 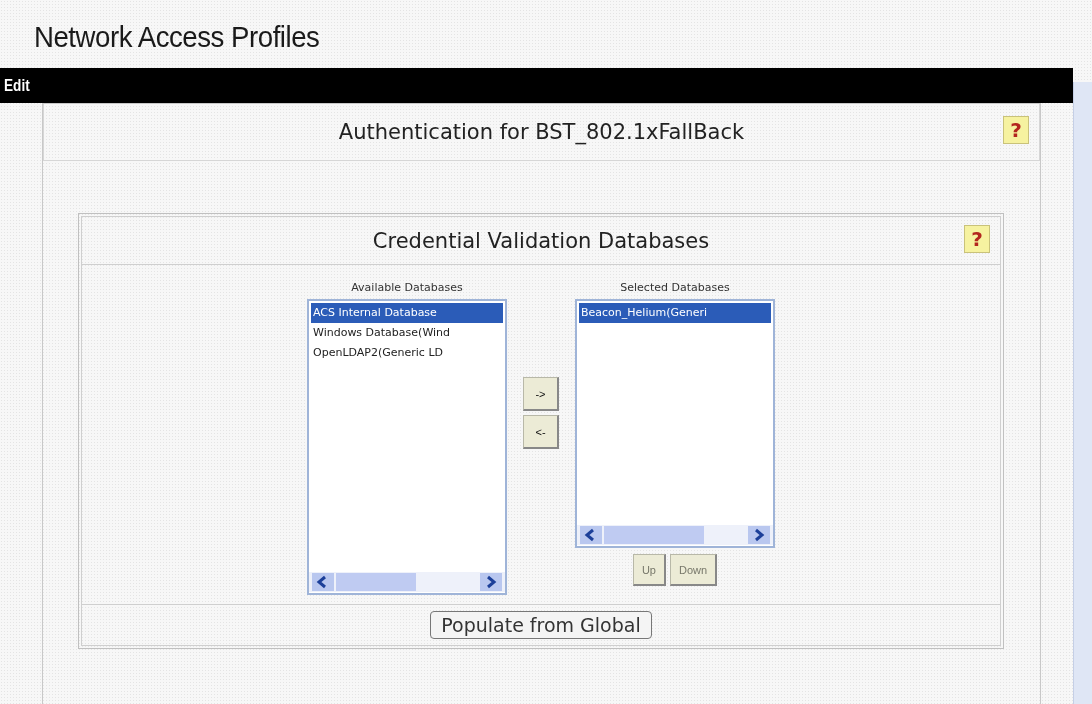 I want to click on database-list: Beacon_Helium(Generi, so click(x=675, y=423).